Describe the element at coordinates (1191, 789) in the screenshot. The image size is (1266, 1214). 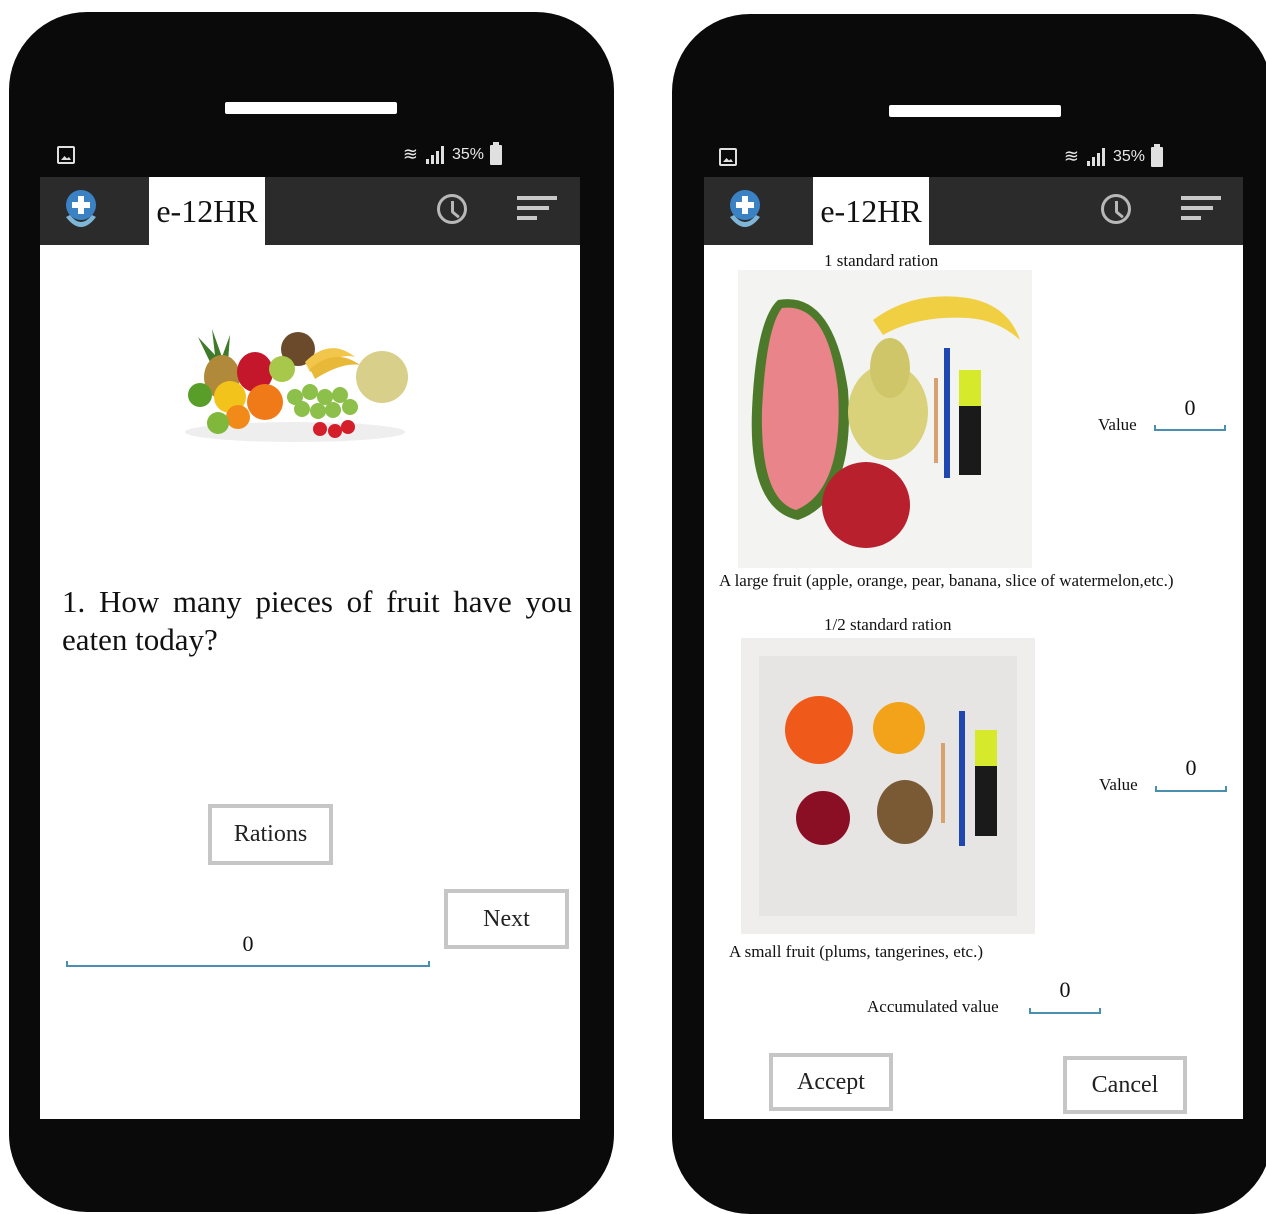
I see `half-value-underline` at that location.